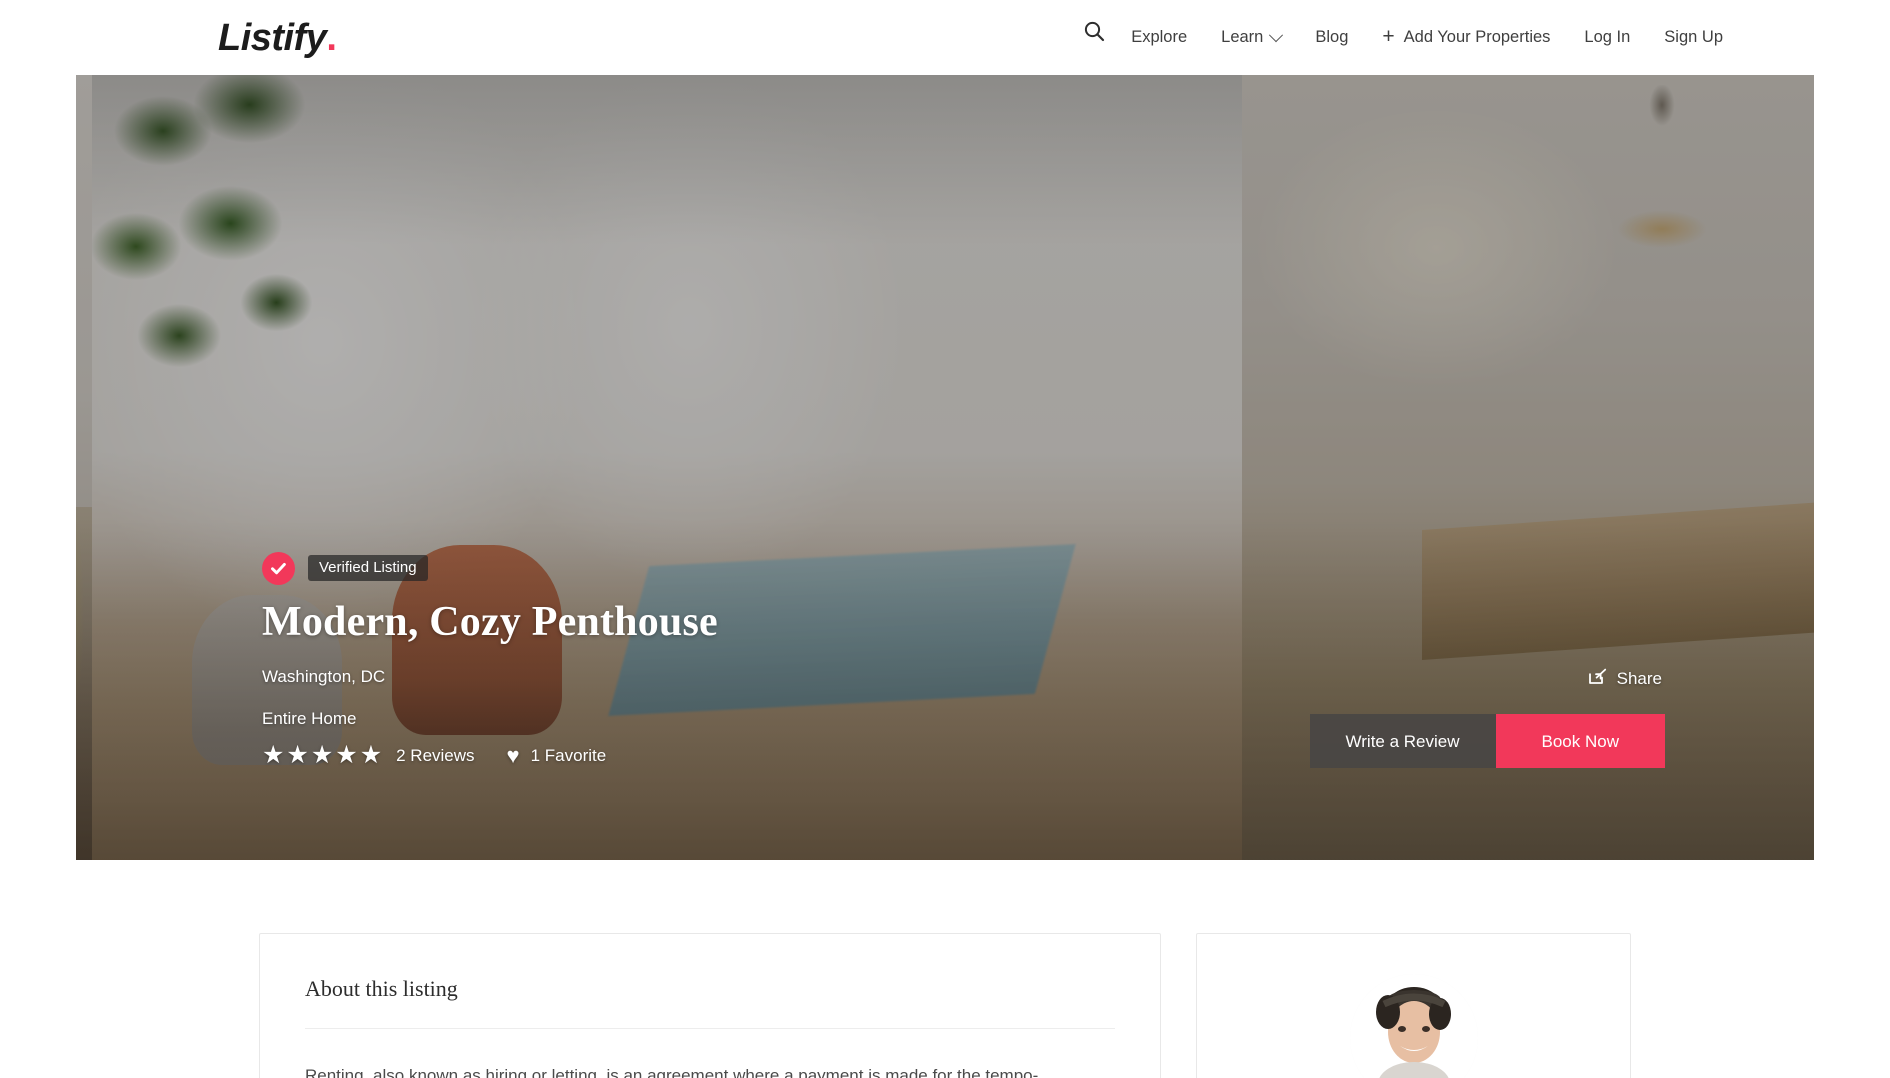 The image size is (1890, 1078). Describe the element at coordinates (1276, 34) in the screenshot. I see `chevron-down-icon` at that location.